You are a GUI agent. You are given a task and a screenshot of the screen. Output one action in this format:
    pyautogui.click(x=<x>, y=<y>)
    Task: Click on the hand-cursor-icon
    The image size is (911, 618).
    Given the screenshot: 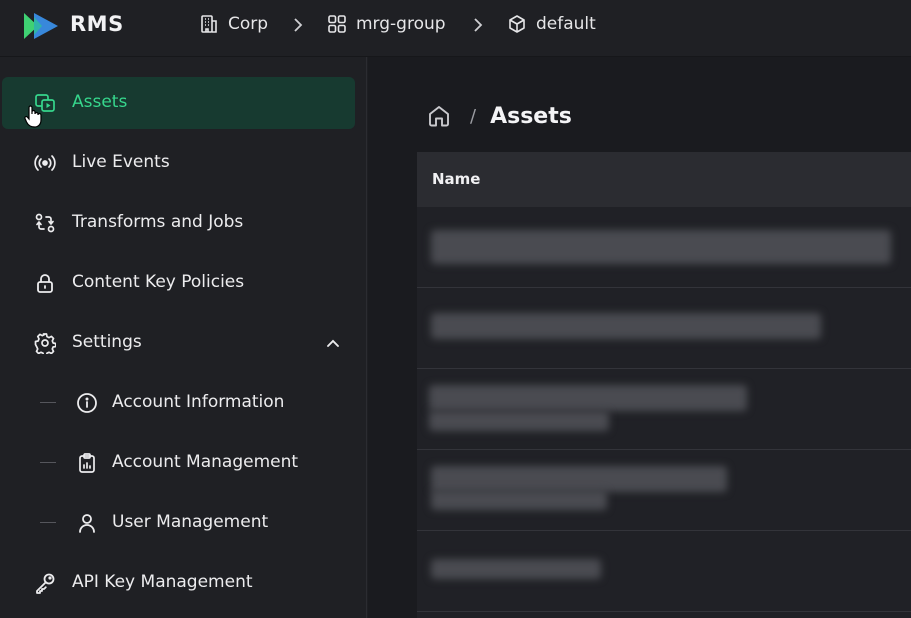 What is the action you would take?
    pyautogui.click(x=33, y=116)
    